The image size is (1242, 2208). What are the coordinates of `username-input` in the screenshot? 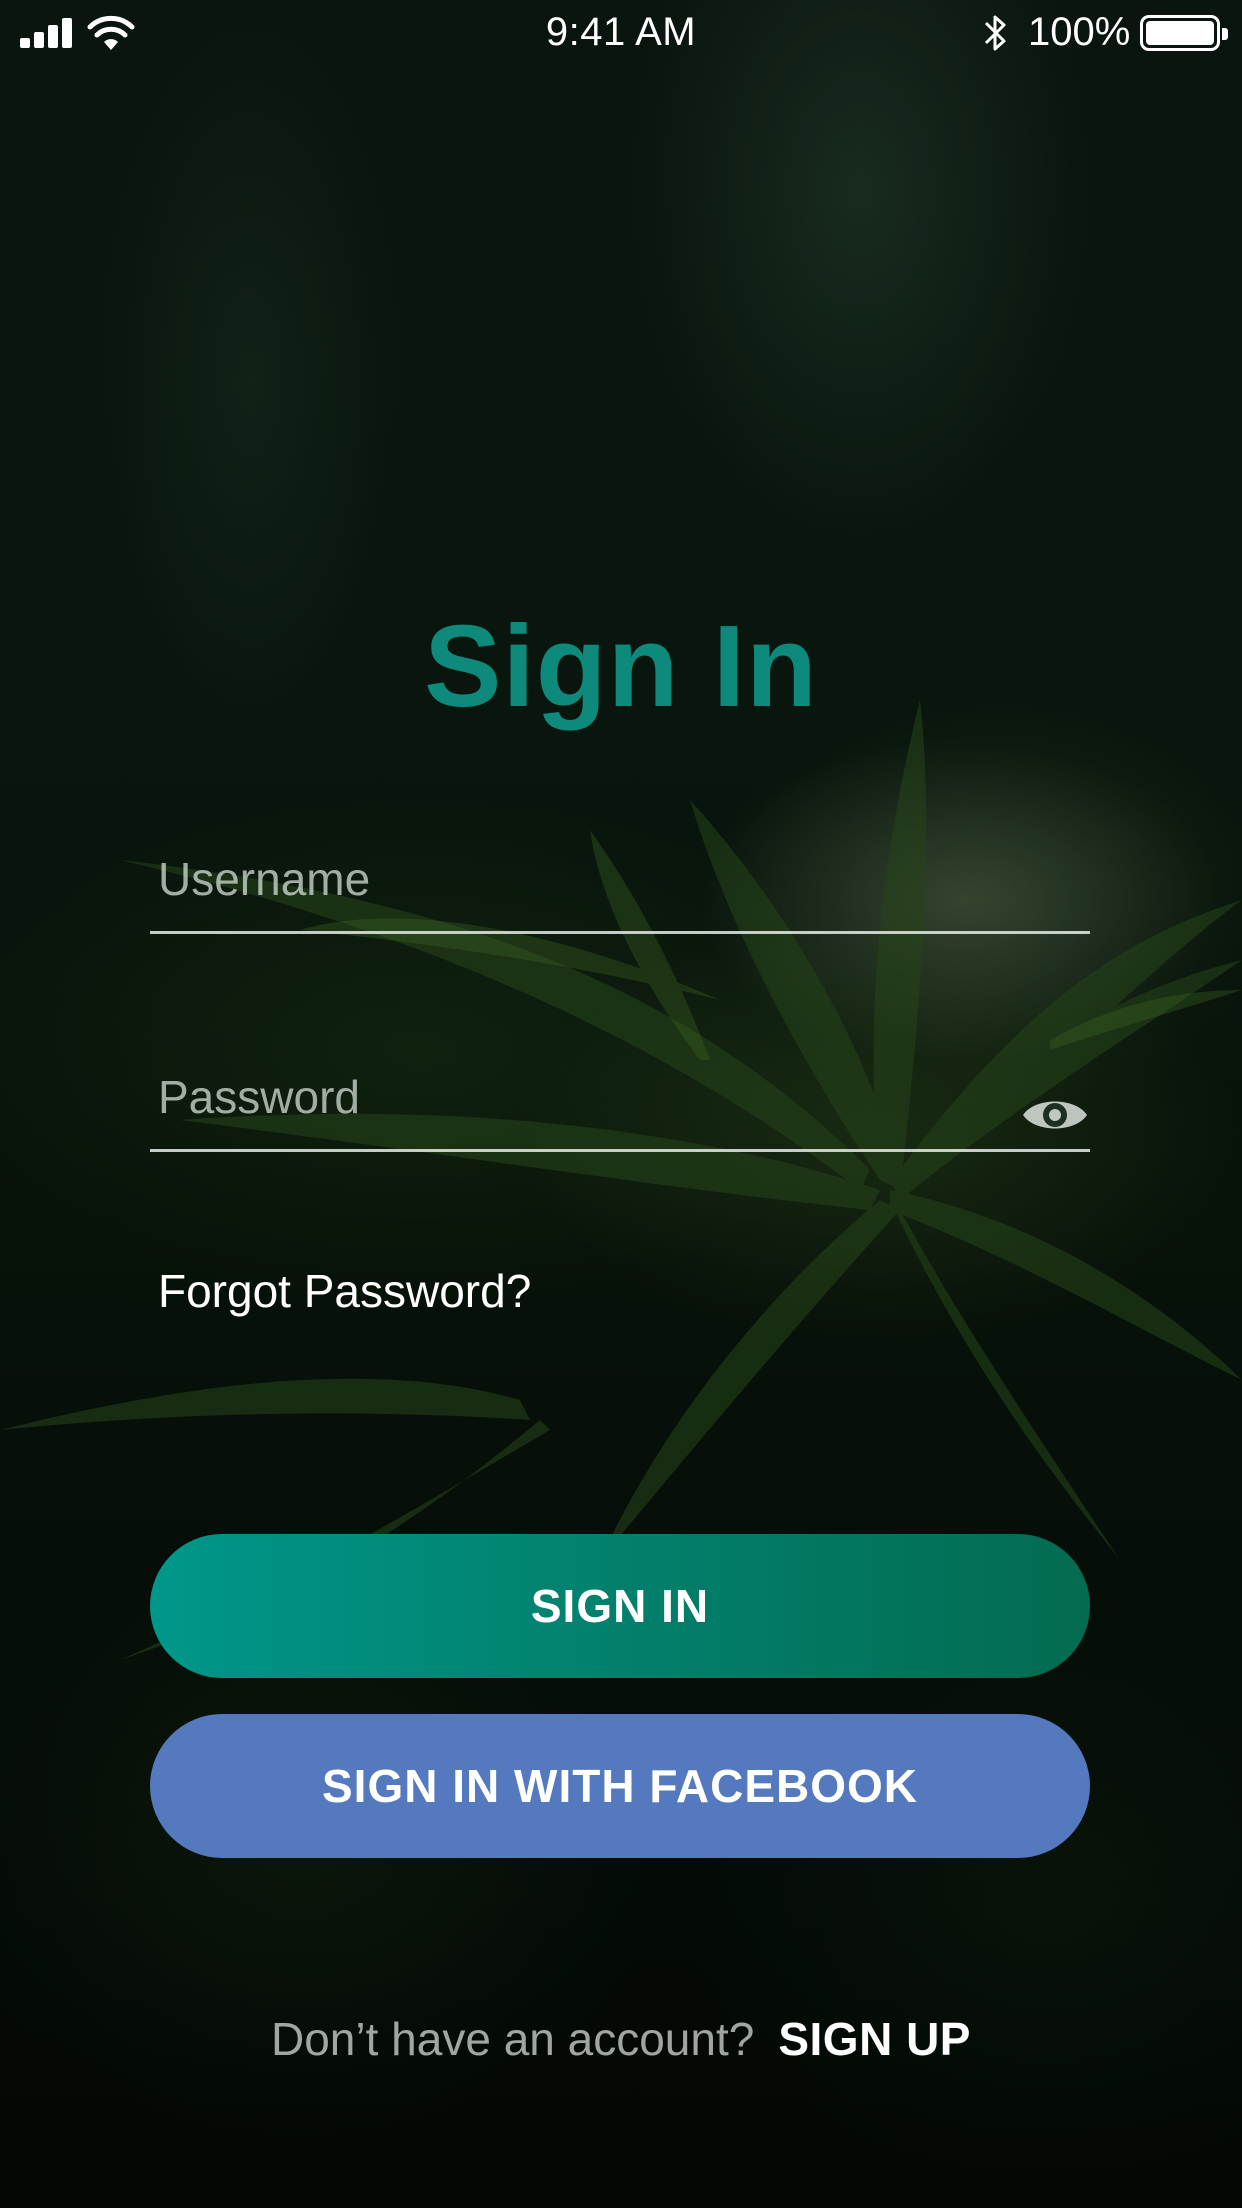 It's located at (578, 879).